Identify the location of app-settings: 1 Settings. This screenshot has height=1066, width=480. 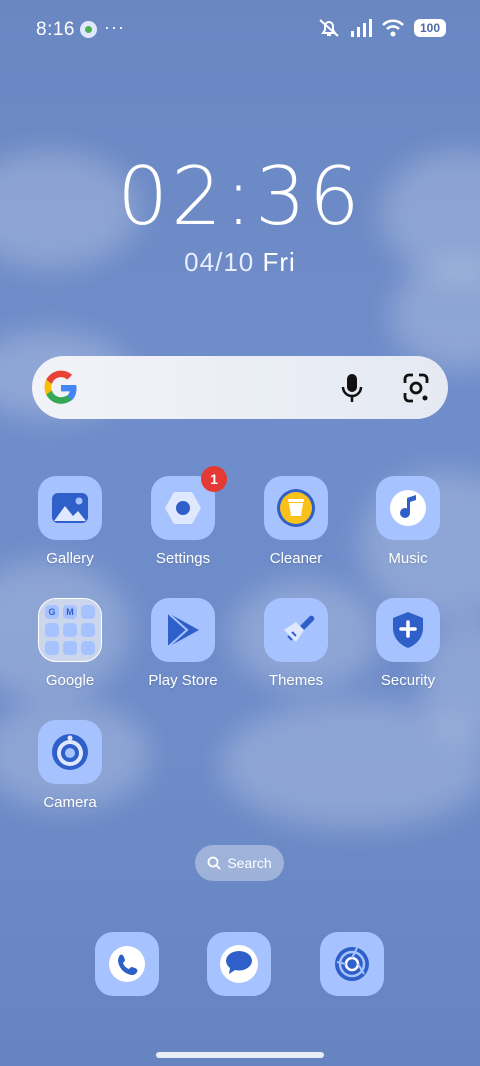
(183, 516).